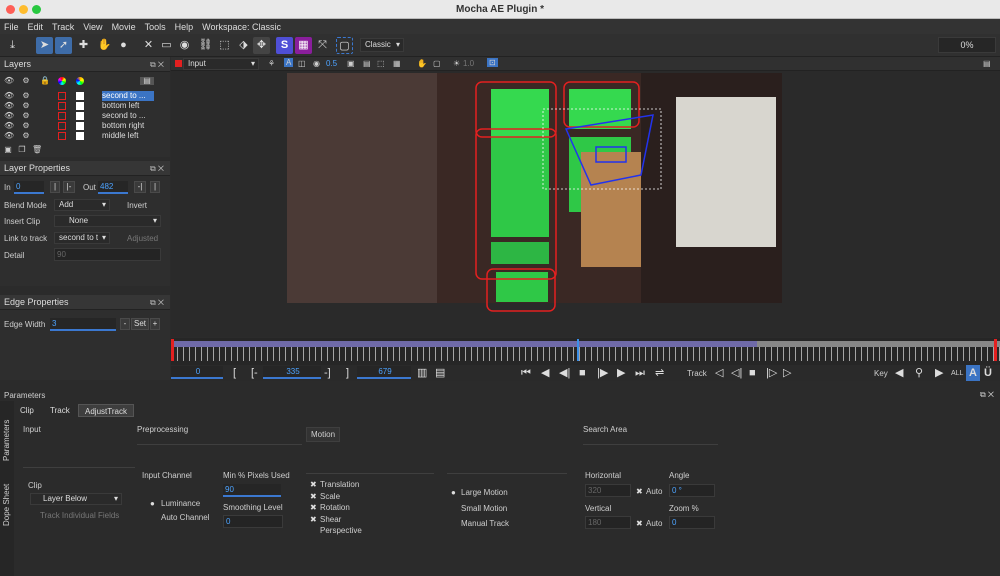  I want to click on rotation-label: Rotation, so click(335, 507).